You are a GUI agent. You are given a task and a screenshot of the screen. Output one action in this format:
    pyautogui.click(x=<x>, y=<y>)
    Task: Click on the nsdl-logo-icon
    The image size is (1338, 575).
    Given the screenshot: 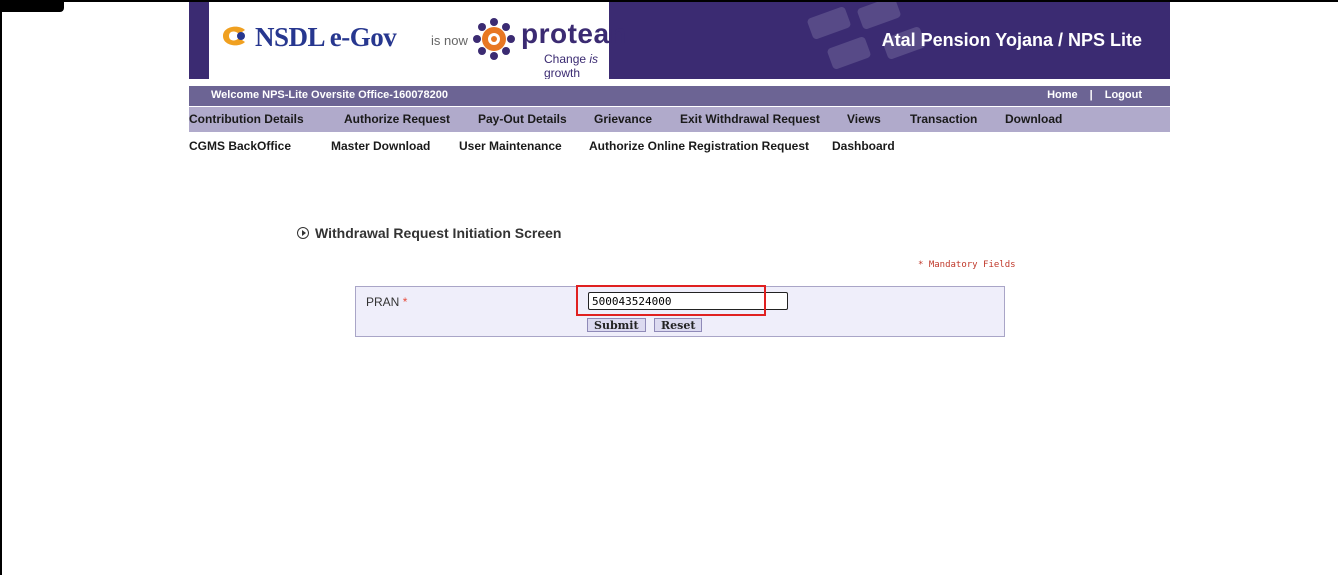 What is the action you would take?
    pyautogui.click(x=234, y=36)
    